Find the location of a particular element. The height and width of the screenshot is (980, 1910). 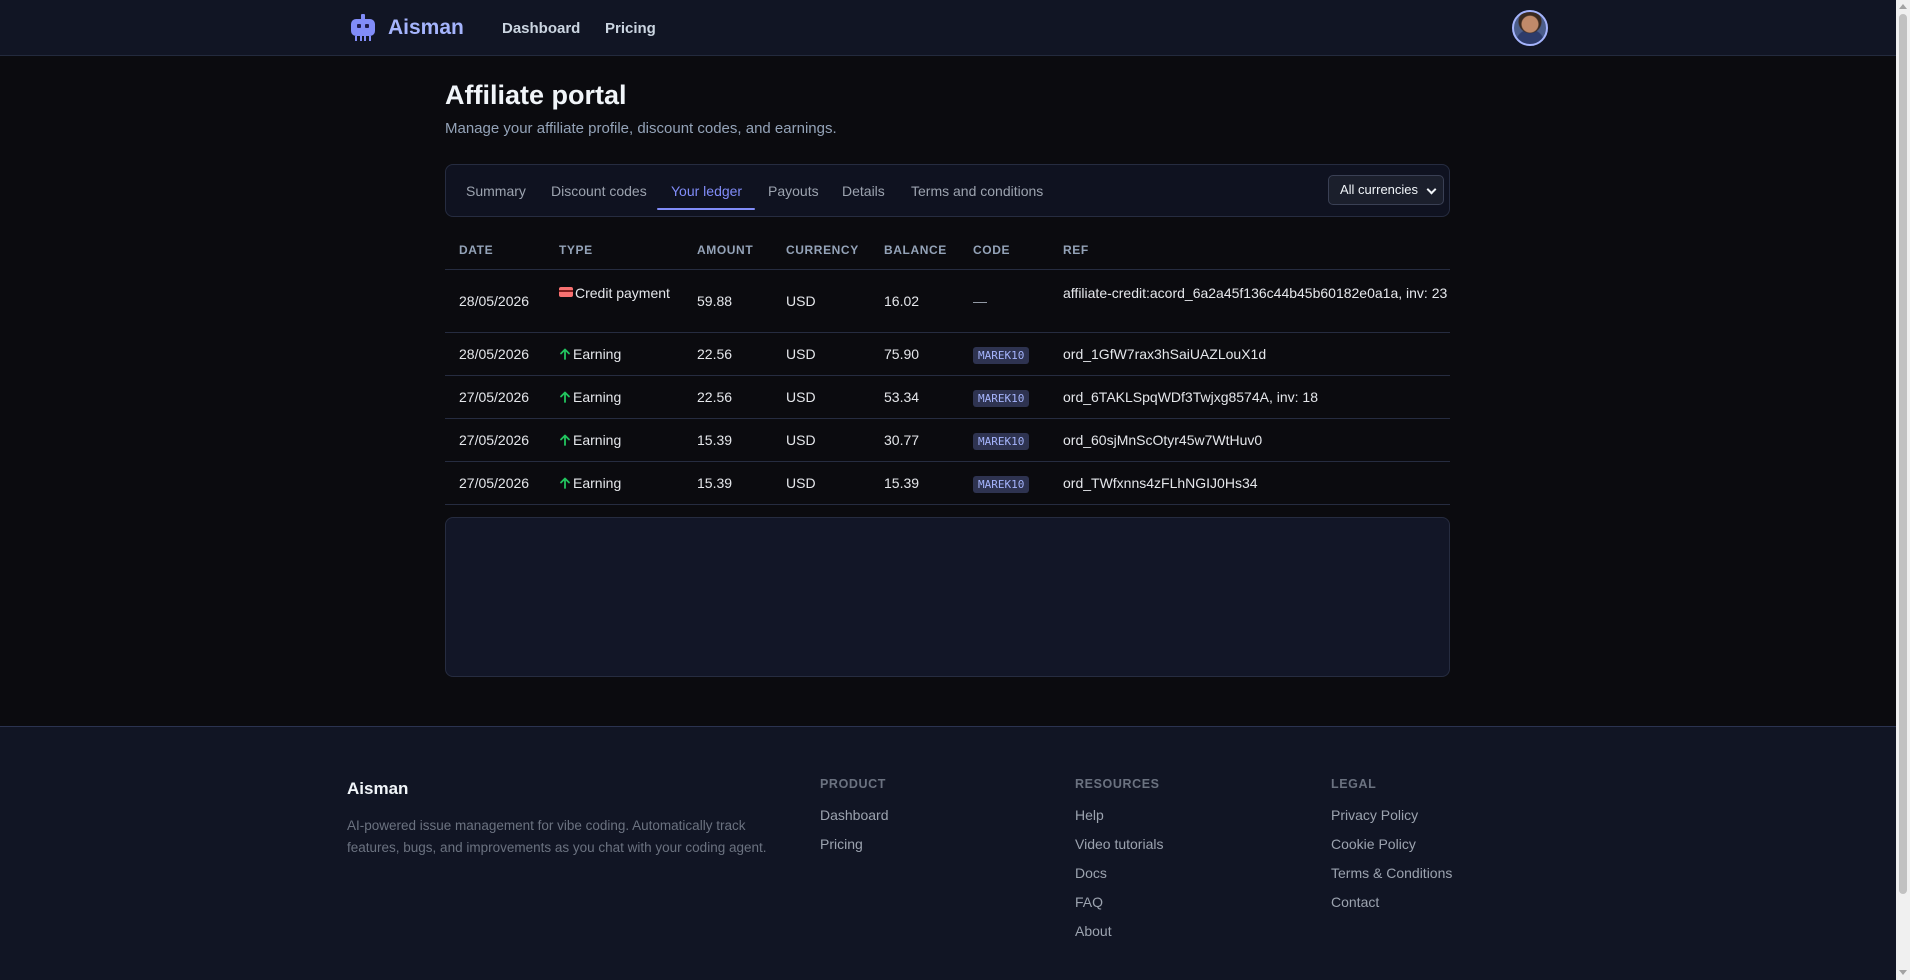

type-label: Credit payment is located at coordinates (622, 293).